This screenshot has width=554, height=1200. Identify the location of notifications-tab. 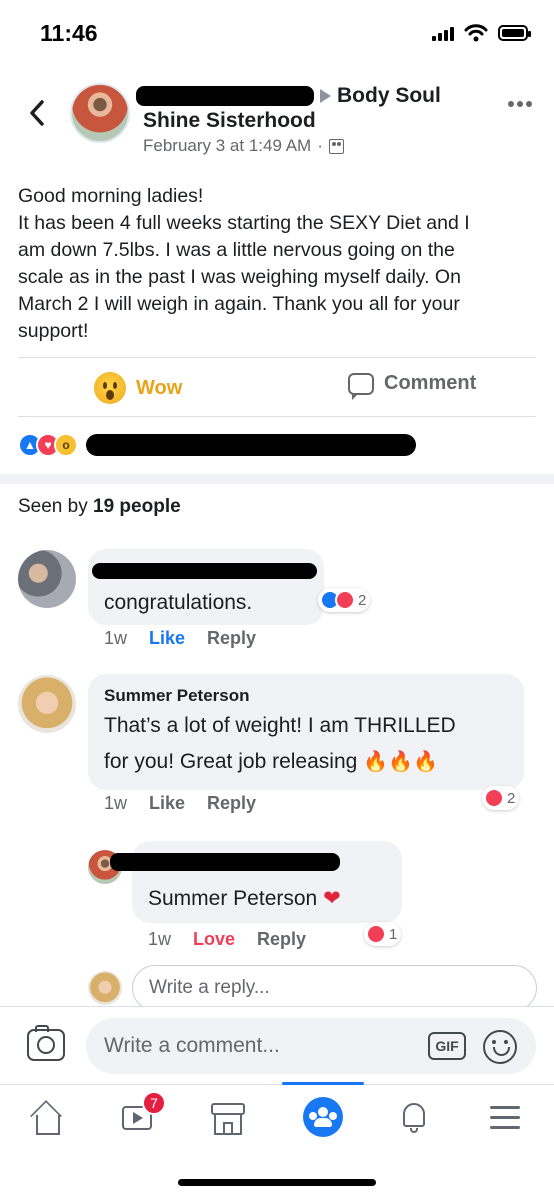
(416, 1118).